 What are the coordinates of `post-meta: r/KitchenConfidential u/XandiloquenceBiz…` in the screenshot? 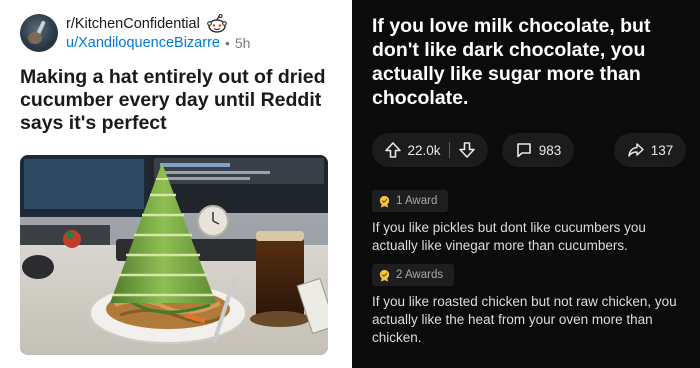 It's located at (158, 33).